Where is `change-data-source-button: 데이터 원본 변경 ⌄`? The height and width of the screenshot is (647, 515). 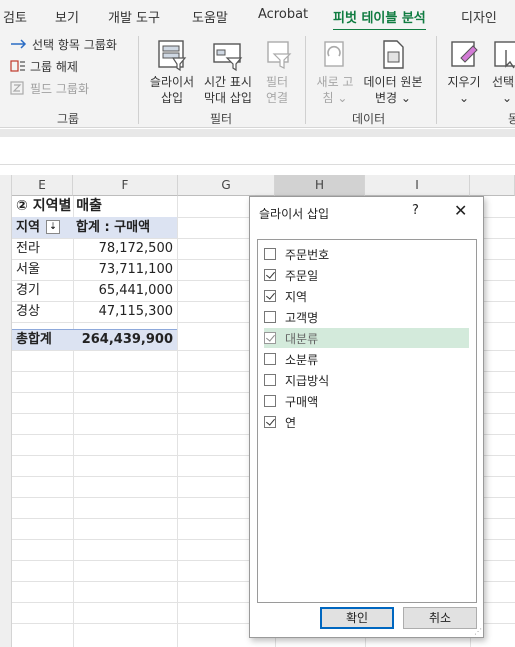
change-data-source-button: 데이터 원본 변경 ⌄ is located at coordinates (393, 72).